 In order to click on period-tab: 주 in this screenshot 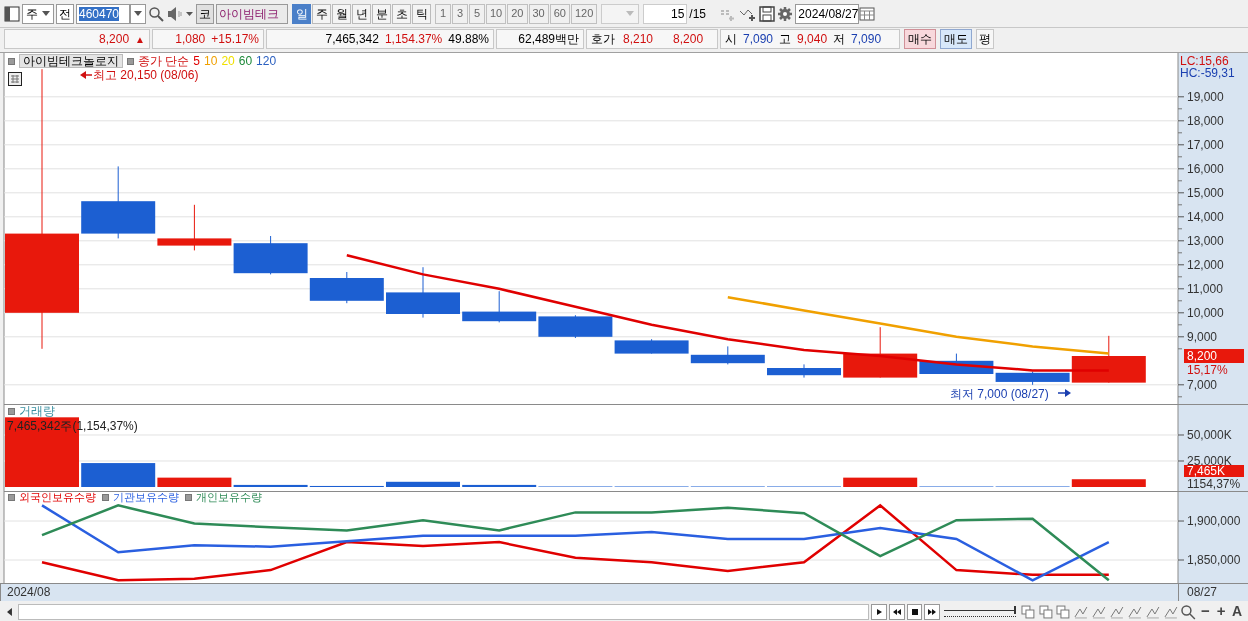, I will do `click(321, 13)`.